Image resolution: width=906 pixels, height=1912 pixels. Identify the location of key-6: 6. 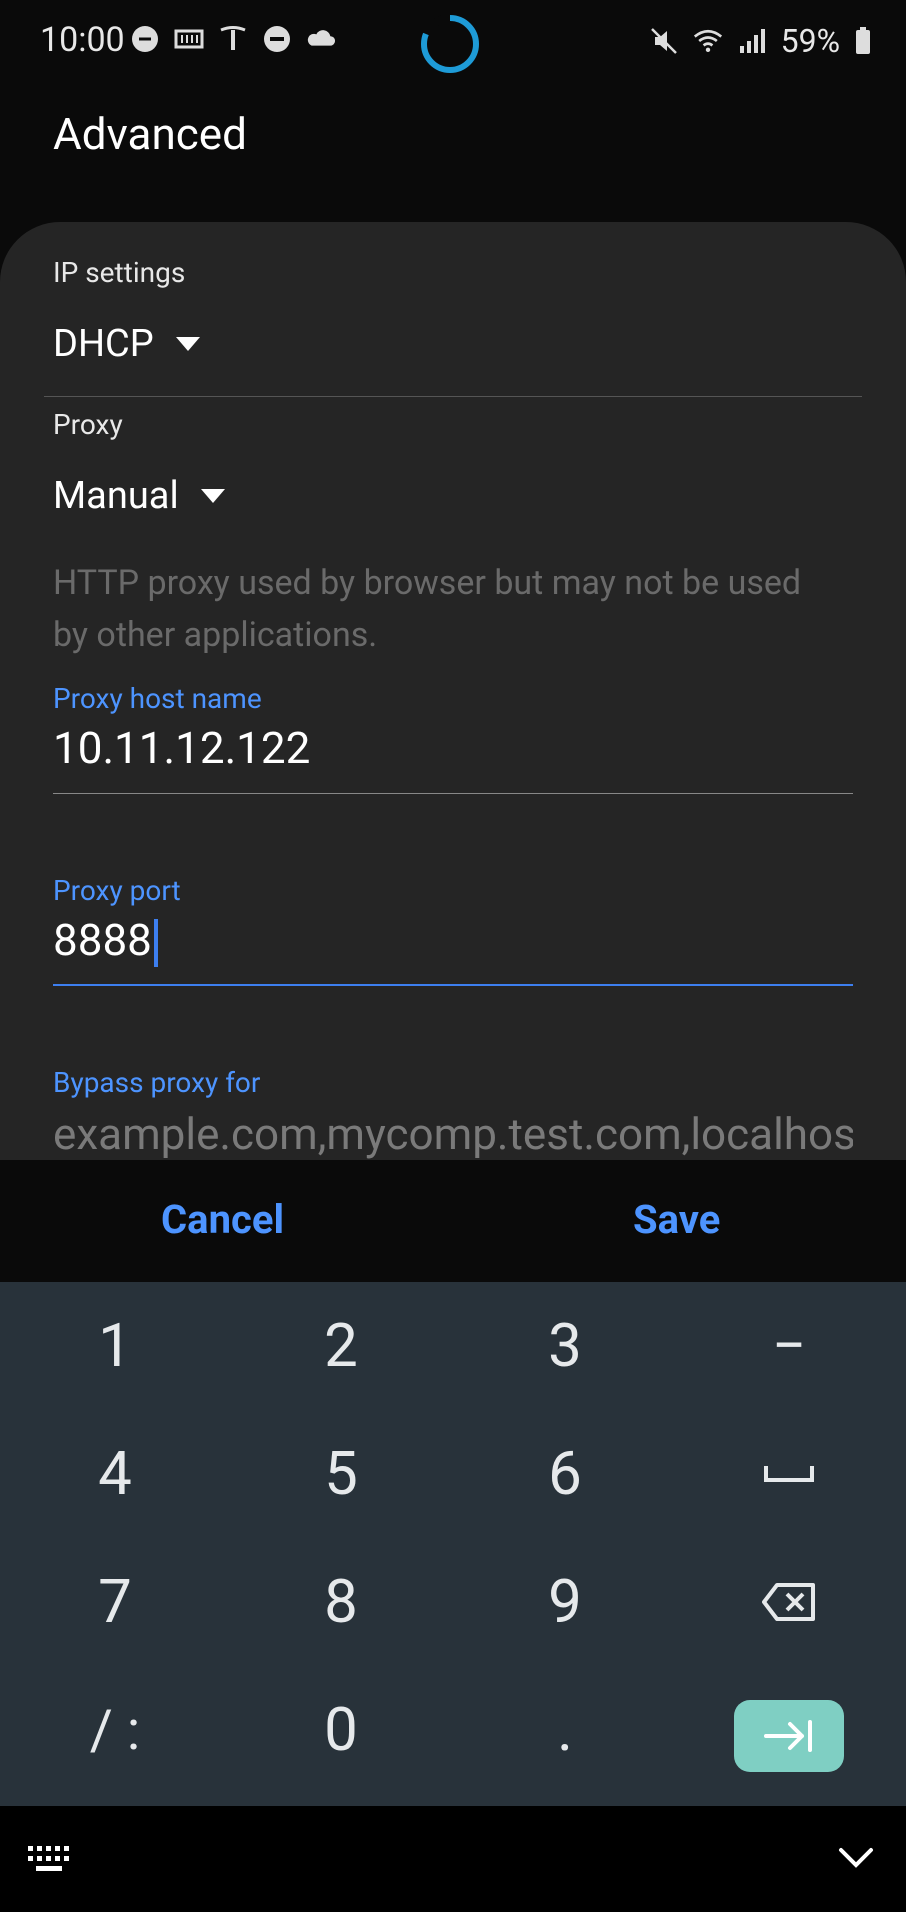
(565, 1473).